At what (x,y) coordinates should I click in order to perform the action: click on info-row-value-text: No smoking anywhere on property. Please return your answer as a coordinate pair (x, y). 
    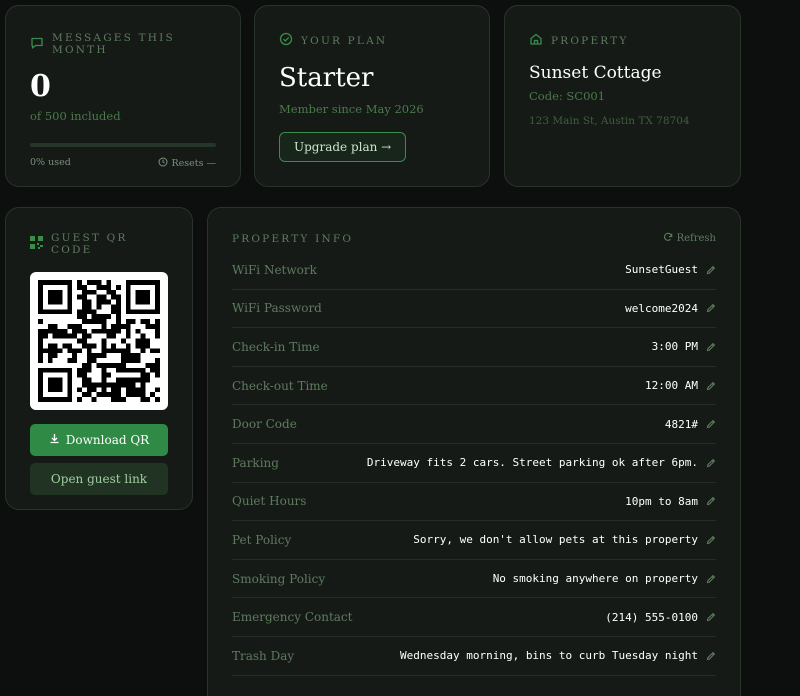
    Looking at the image, I should click on (595, 579).